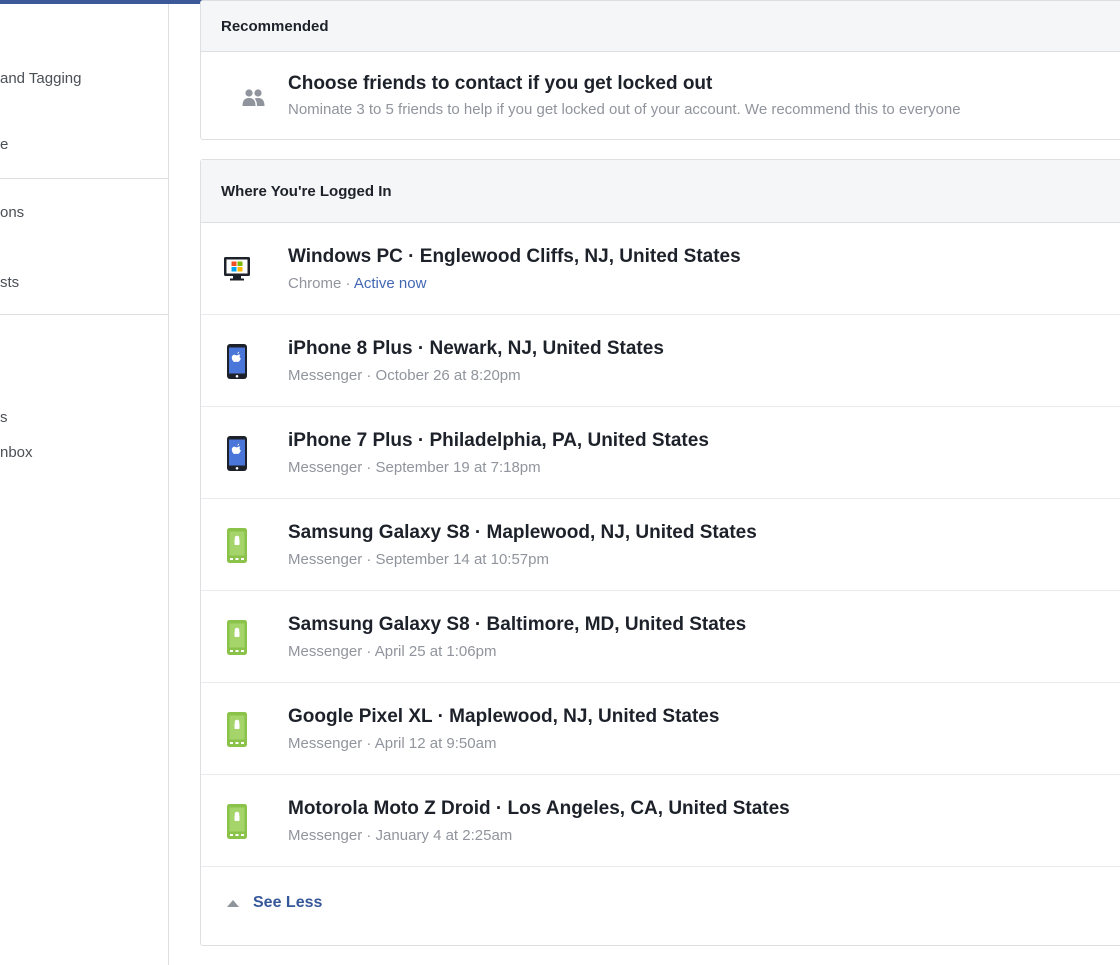  I want to click on session-time: Active now, so click(390, 283).